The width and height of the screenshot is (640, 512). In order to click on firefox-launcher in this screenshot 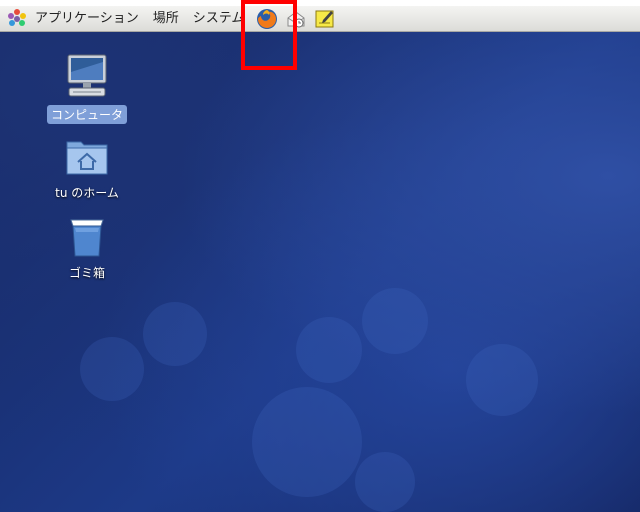, I will do `click(267, 18)`.